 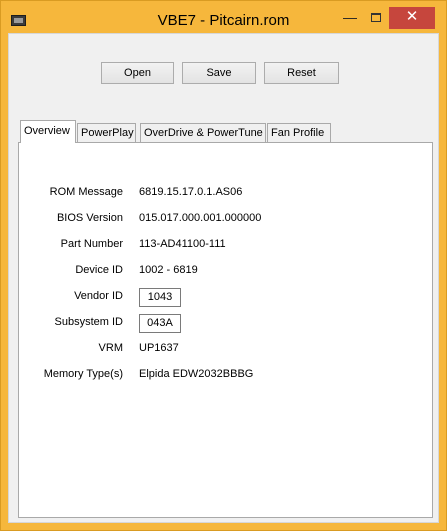 What do you see at coordinates (159, 348) in the screenshot?
I see `vrm-value: UP1637` at bounding box center [159, 348].